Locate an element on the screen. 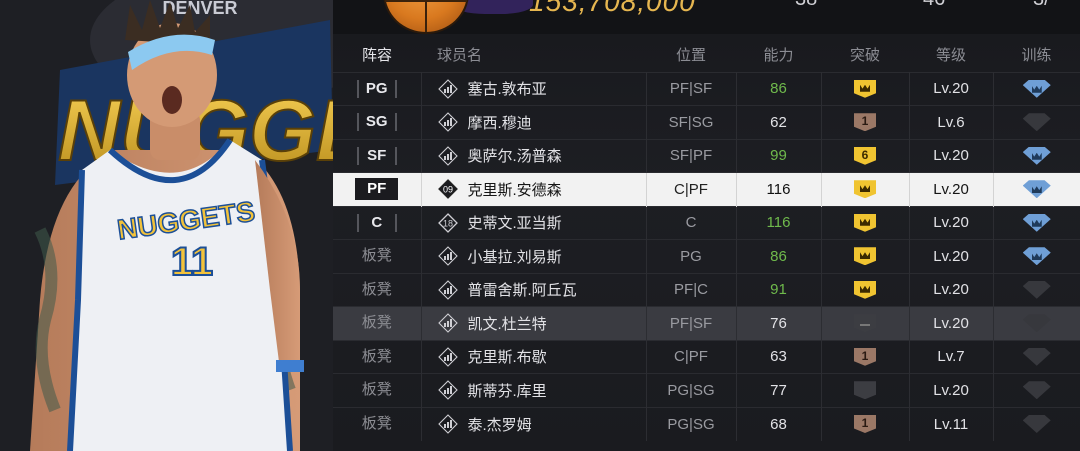 Image resolution: width=1080 pixels, height=451 pixels. player-name-cell: 塞古.敦布亚 is located at coordinates (533, 89).